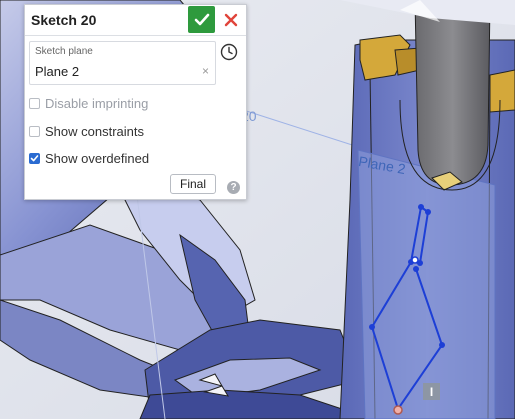 The width and height of the screenshot is (515, 419). I want to click on option-disable-imprinting: Disable imprinting, so click(88, 103).